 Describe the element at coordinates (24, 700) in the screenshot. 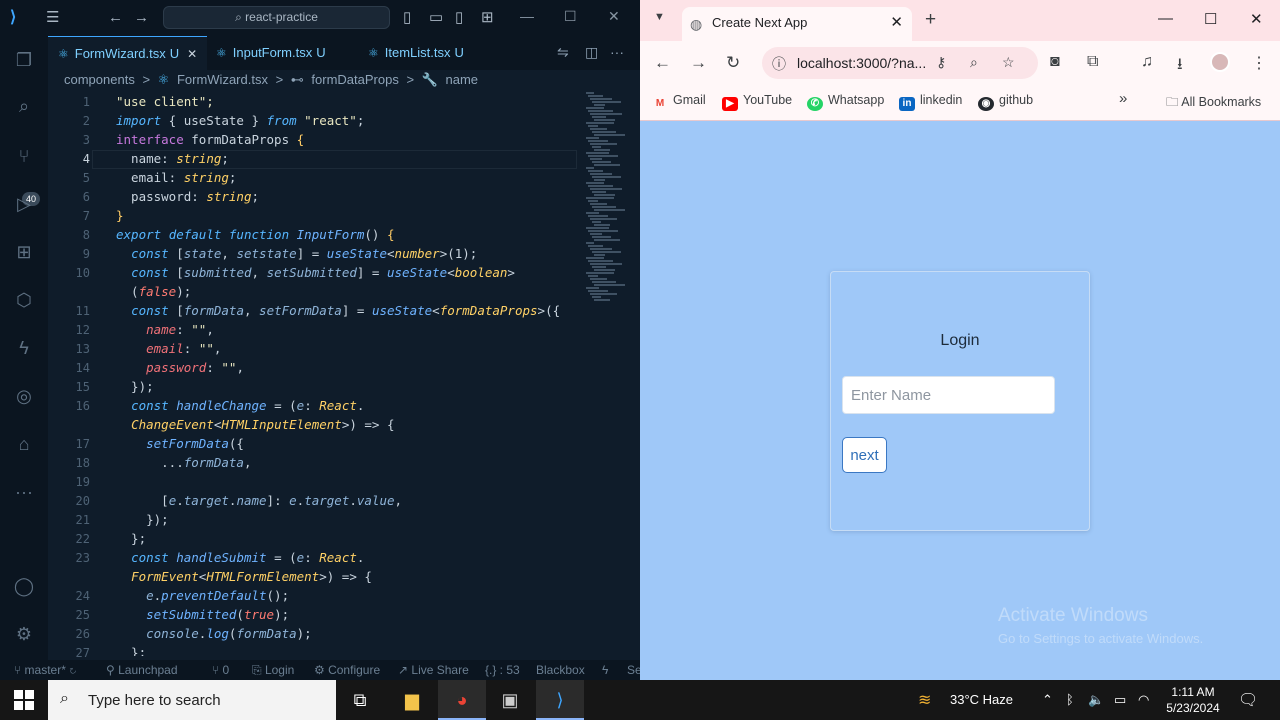

I see `windows-start-icon` at that location.